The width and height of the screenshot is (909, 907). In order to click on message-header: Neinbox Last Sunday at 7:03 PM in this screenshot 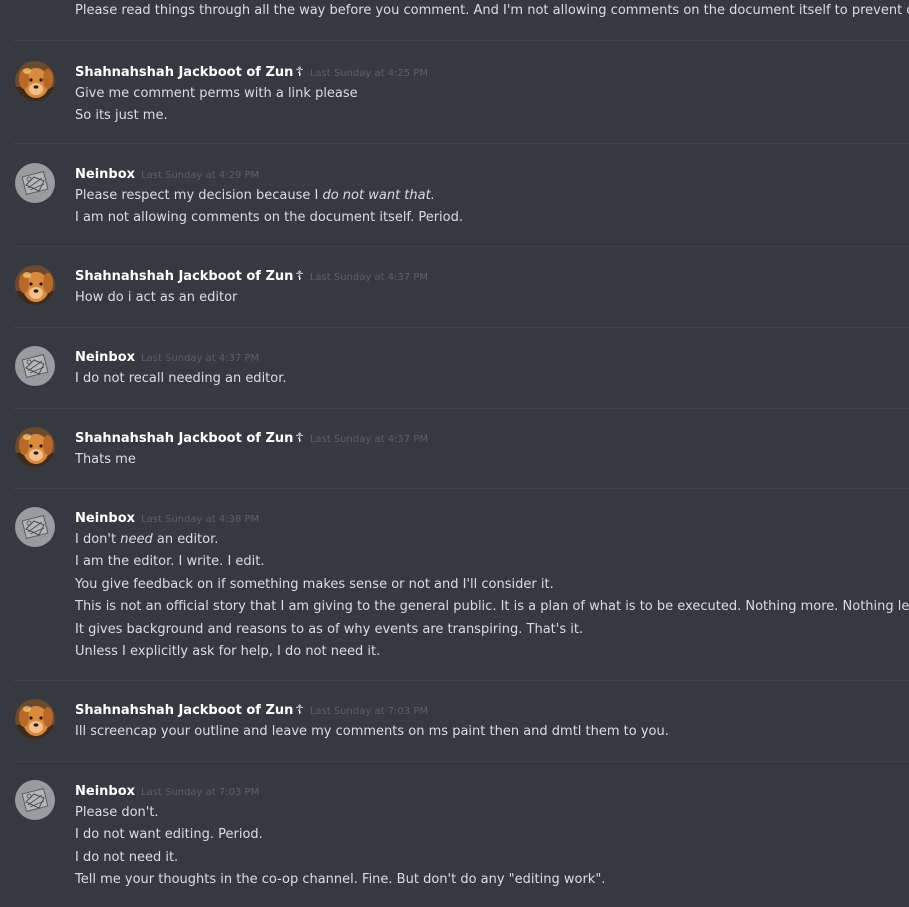, I will do `click(167, 789)`.